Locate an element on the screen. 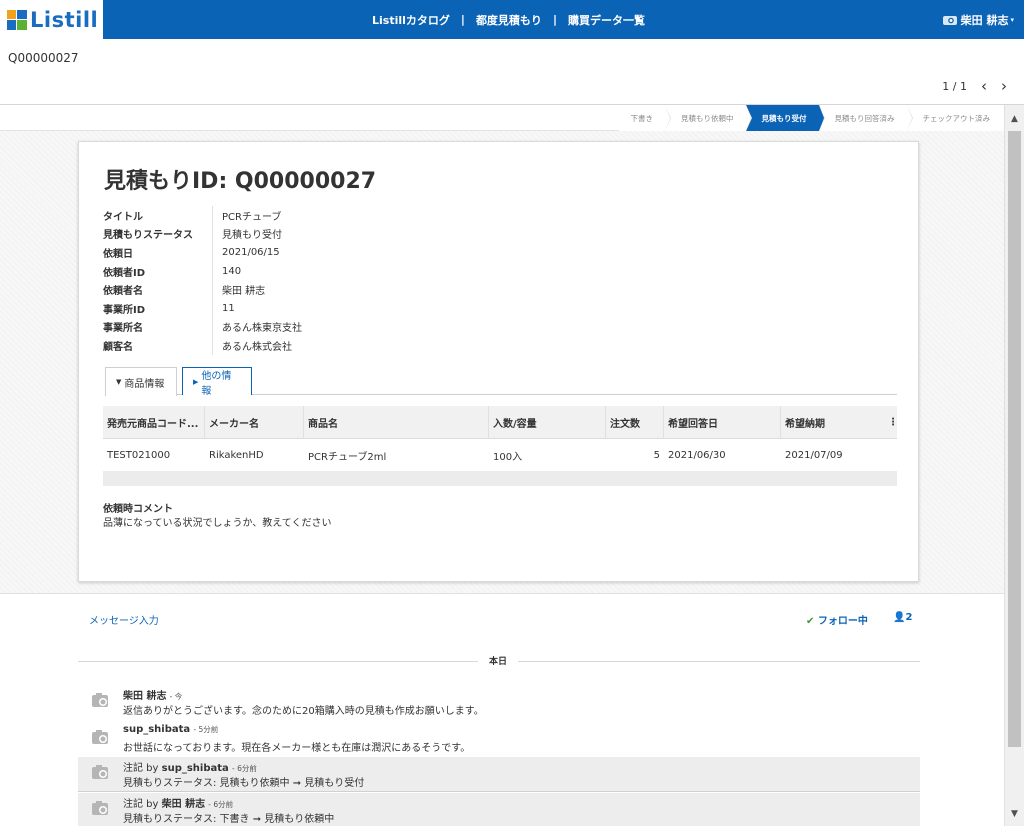 The width and height of the screenshot is (1024, 826). message-body: 見積もりステータス: 見積もり依頼中 ➞ 見積もり受付 is located at coordinates (244, 783).